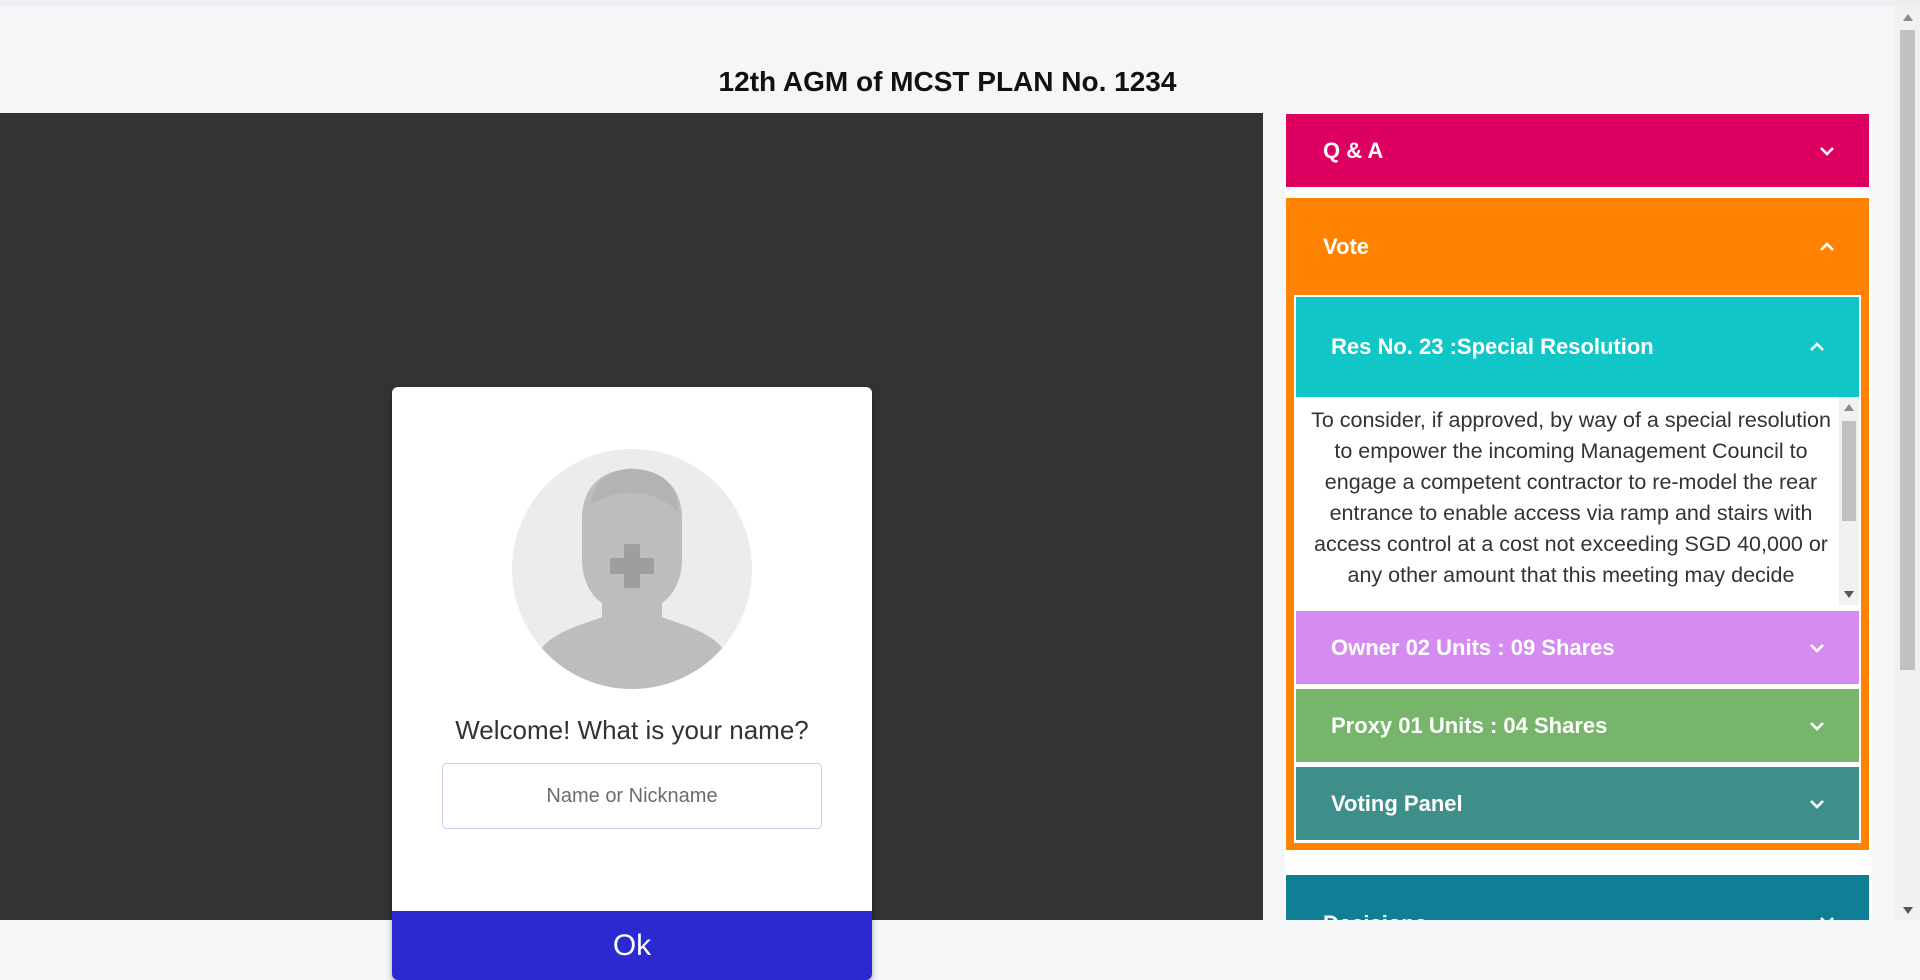  Describe the element at coordinates (950, 59) in the screenshot. I see `page-header: 12th AGM of MCST PLAN No. 1234` at that location.